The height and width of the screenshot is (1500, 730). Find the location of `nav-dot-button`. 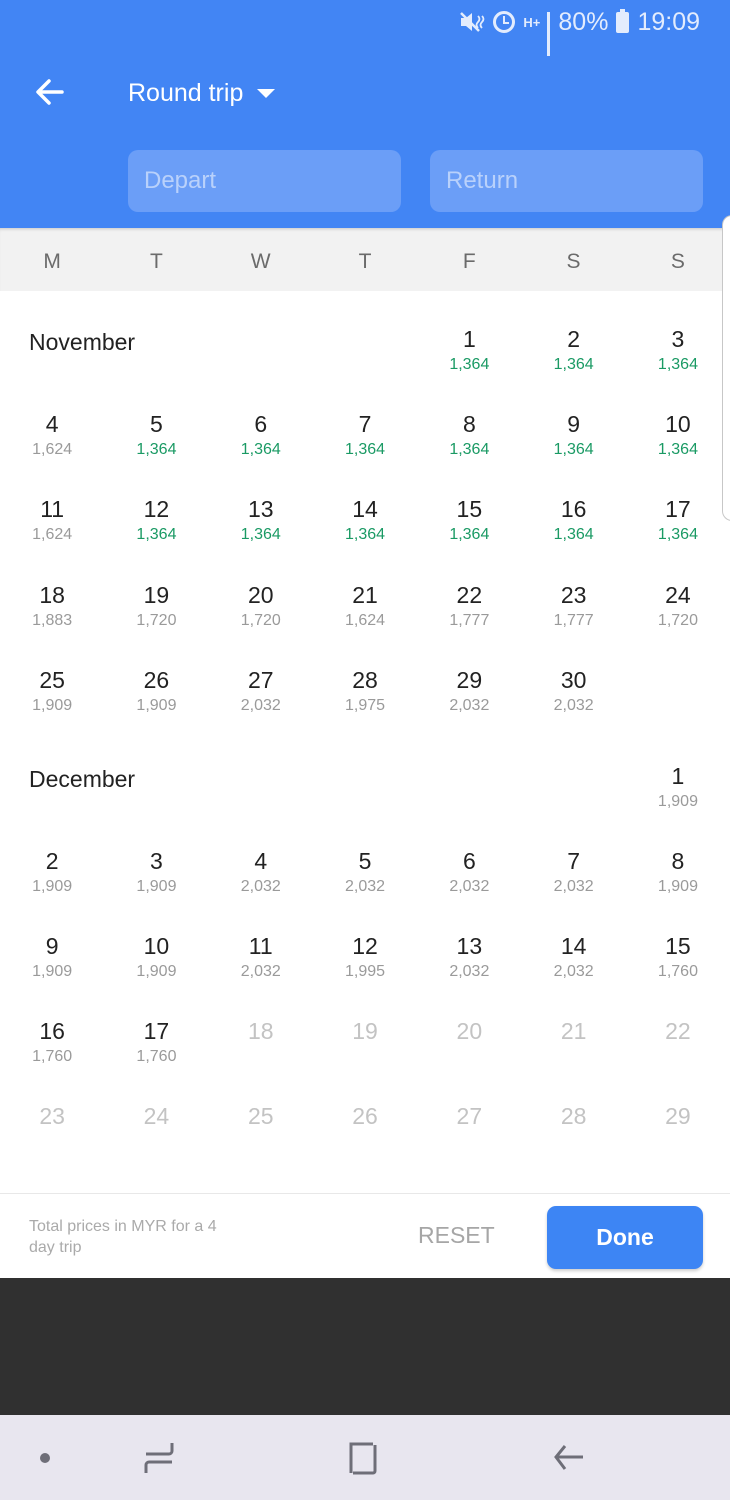

nav-dot-button is located at coordinates (45, 1458).